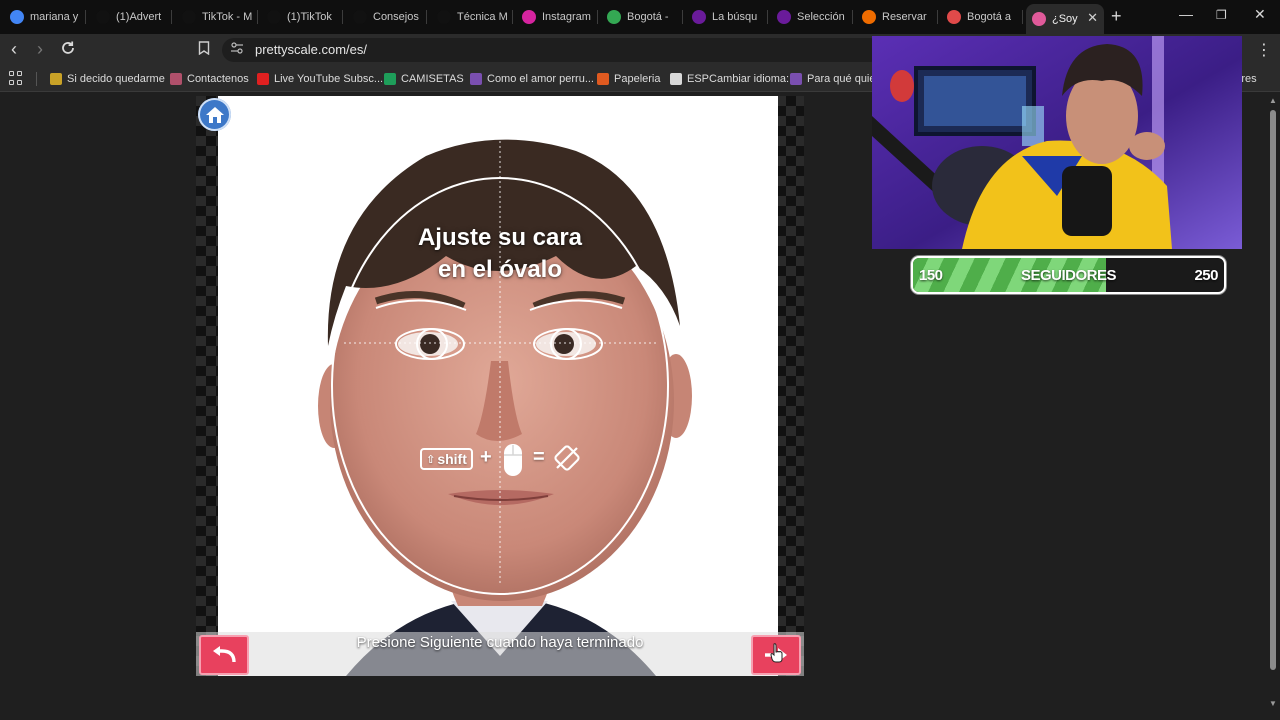 Image resolution: width=1280 pixels, height=720 pixels. I want to click on tab-9: La búsqu, so click(727, 17).